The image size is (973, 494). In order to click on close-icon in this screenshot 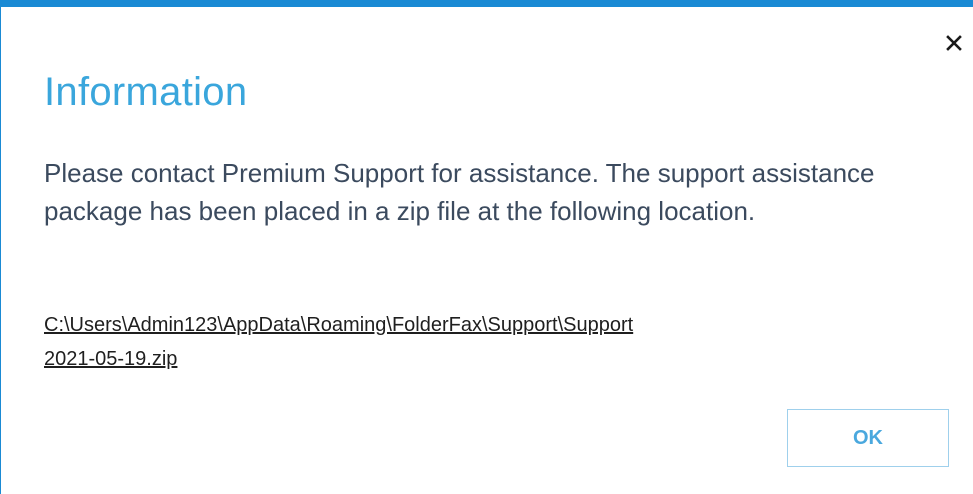, I will do `click(954, 43)`.